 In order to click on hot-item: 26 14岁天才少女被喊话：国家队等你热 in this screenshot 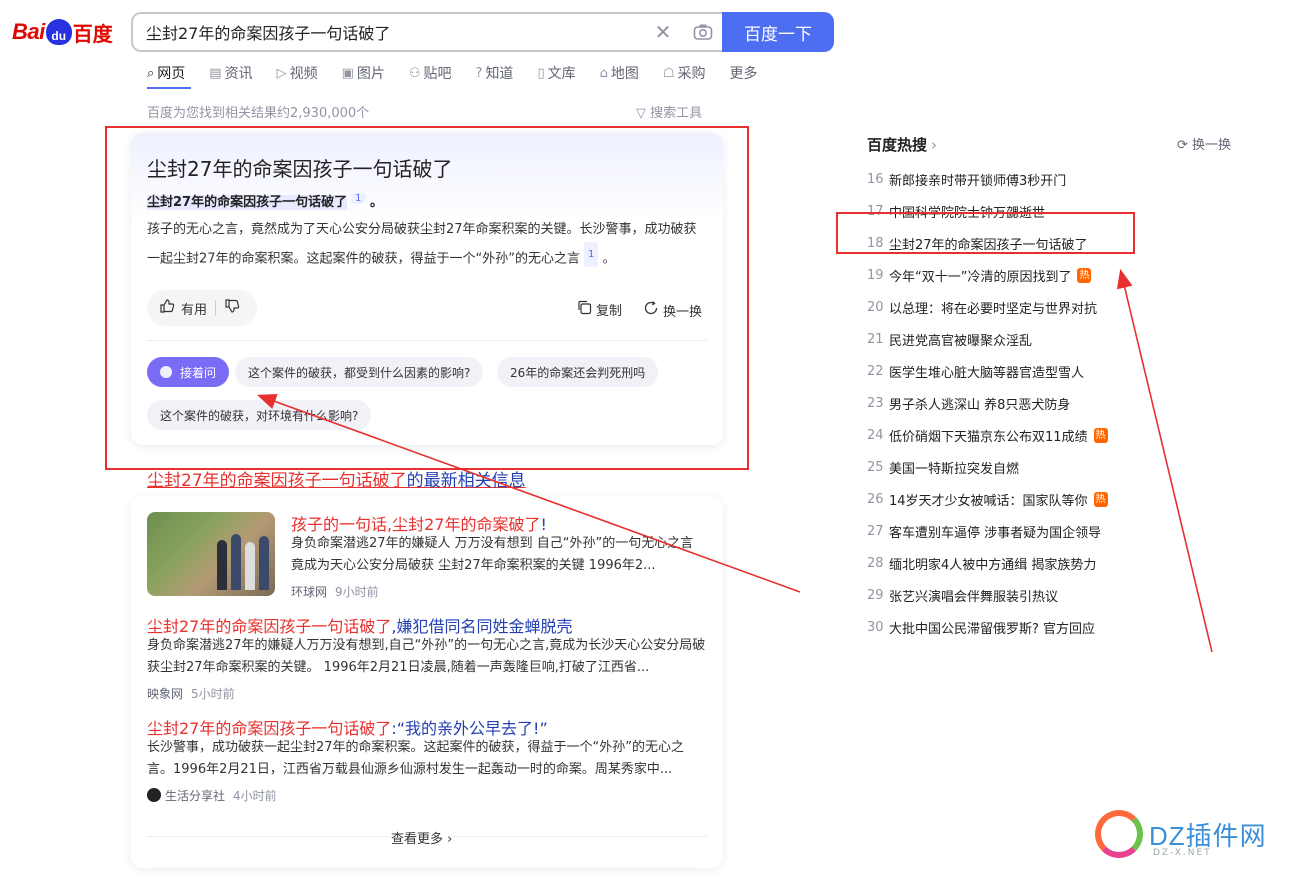, I will do `click(987, 499)`.